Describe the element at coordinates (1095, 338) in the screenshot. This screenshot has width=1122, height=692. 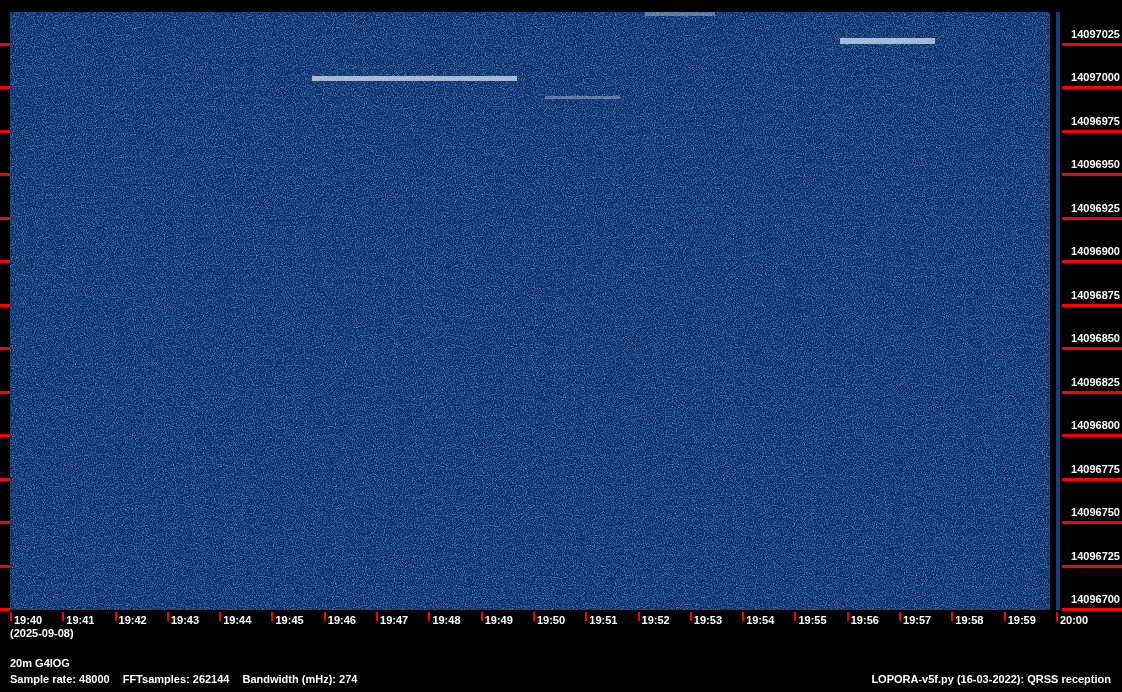
I see `frequency-label: 14096850` at that location.